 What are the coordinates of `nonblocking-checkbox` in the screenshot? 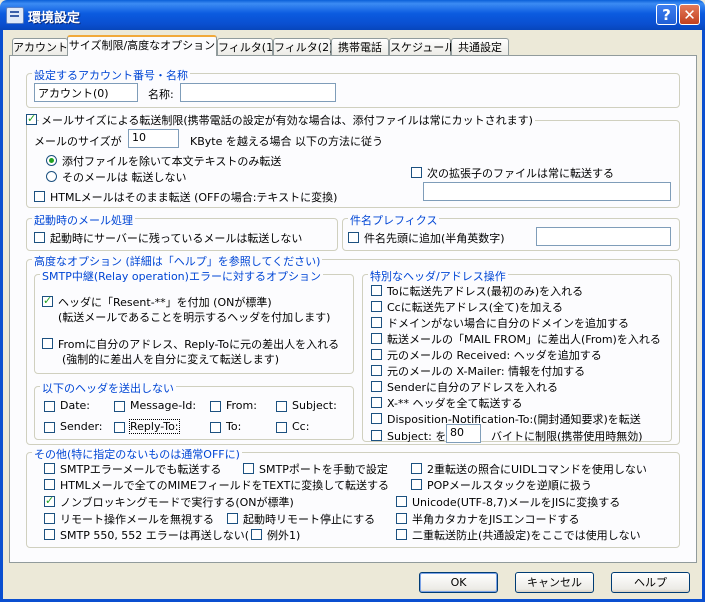 It's located at (49, 500).